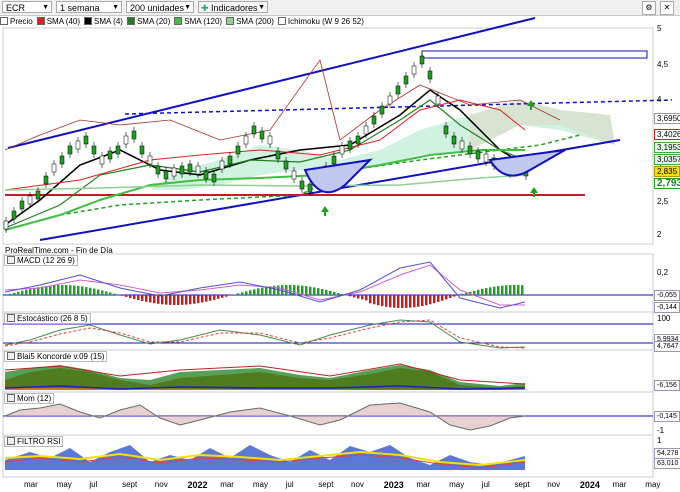  Describe the element at coordinates (393, 485) in the screenshot. I see `x-axis-label: 2023` at that location.